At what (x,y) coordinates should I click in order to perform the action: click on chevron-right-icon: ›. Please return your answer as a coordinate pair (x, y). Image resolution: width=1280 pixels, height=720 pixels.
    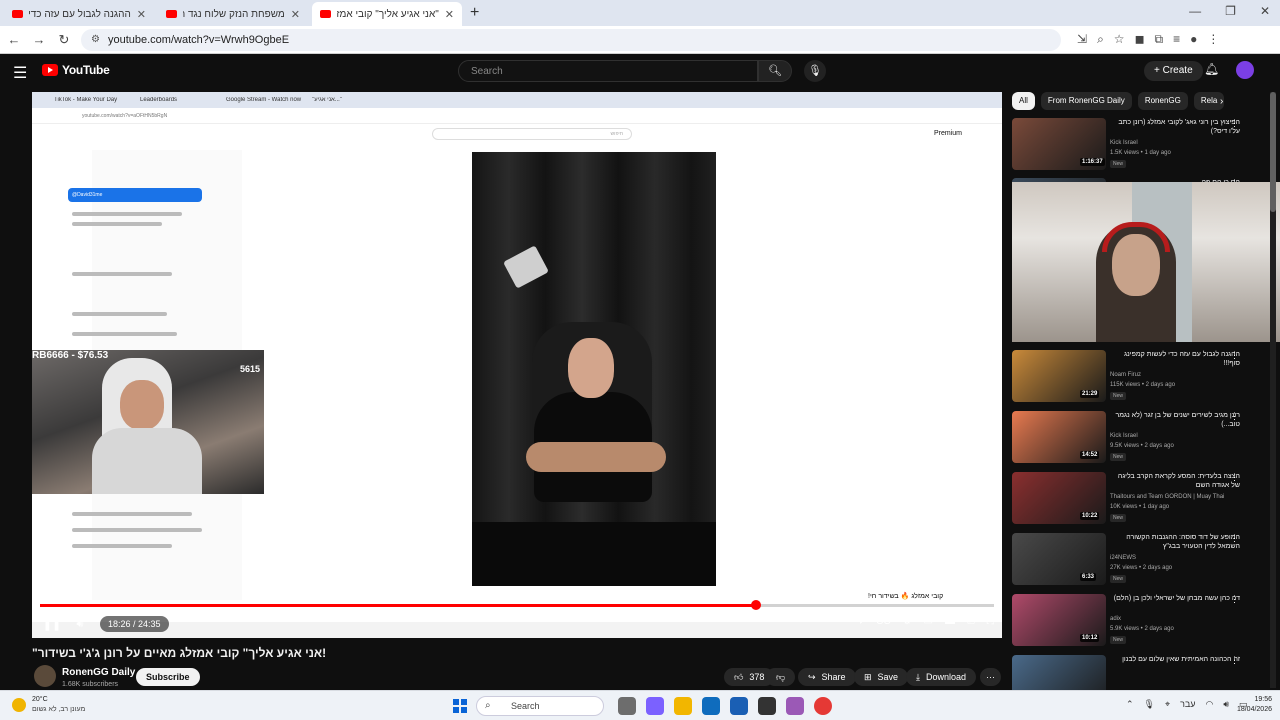
    Looking at the image, I should click on (1221, 101).